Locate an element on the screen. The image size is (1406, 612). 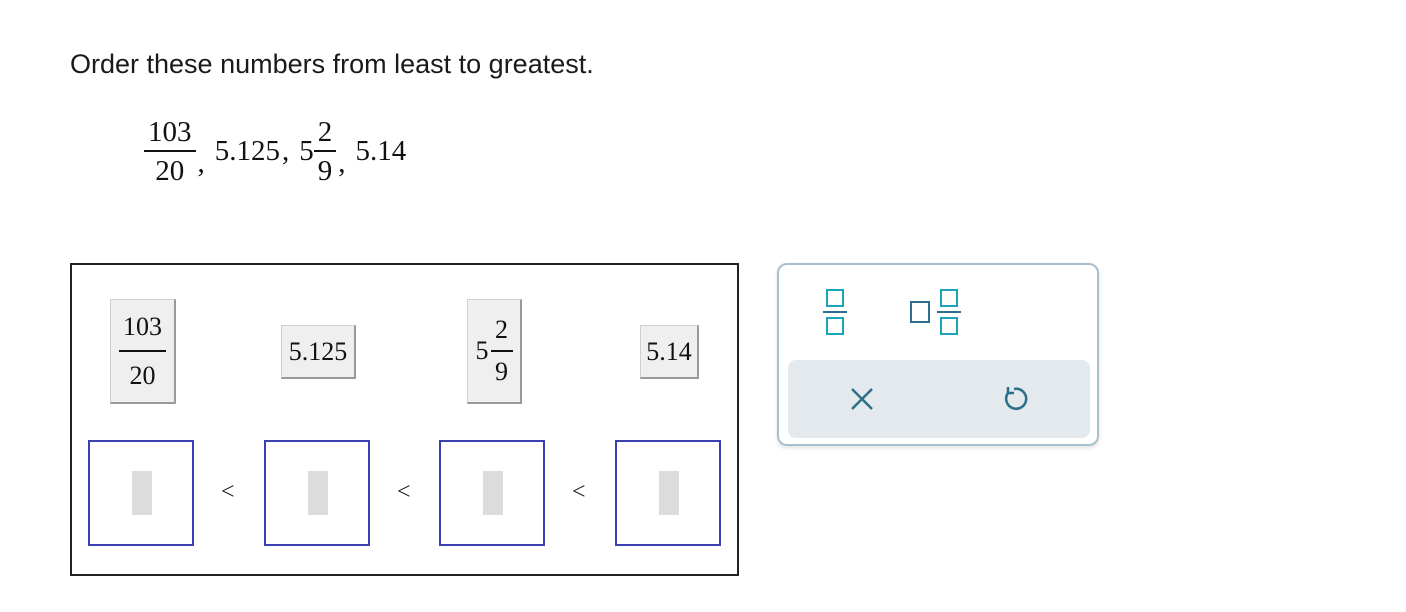
mixed-number-tool-button is located at coordinates (937, 312).